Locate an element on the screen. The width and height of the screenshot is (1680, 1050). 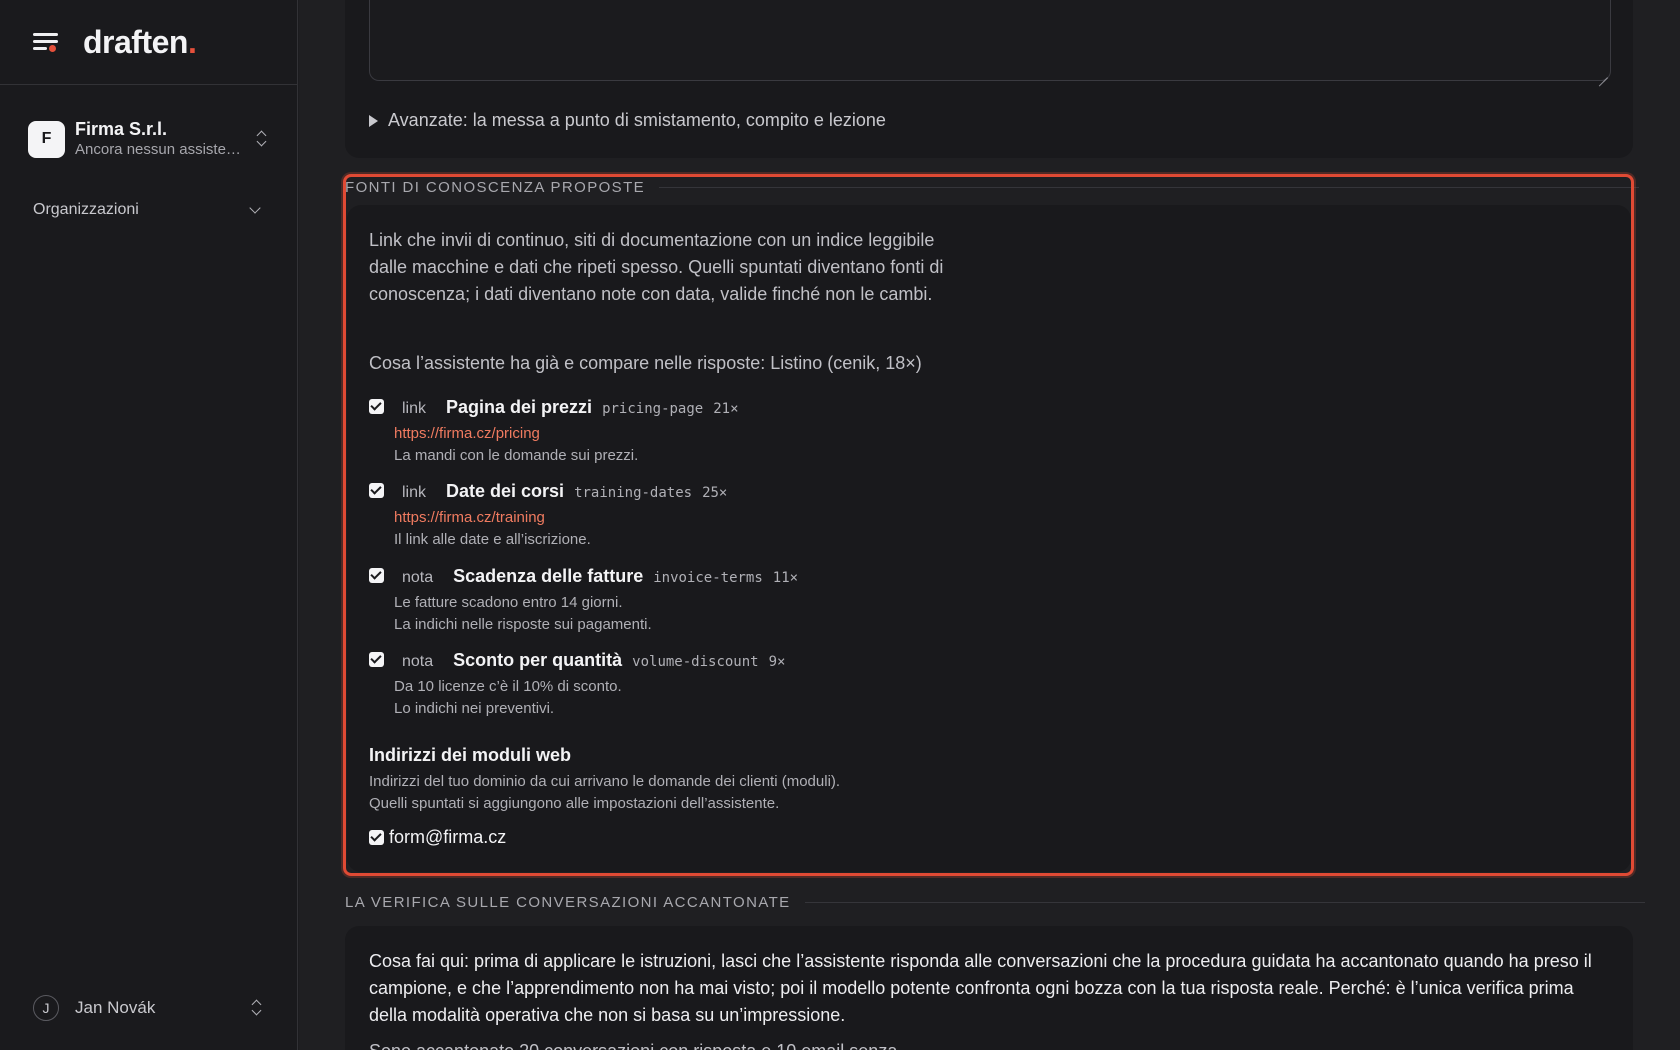
user-switcher: J Jan Novák is located at coordinates (148, 1008).